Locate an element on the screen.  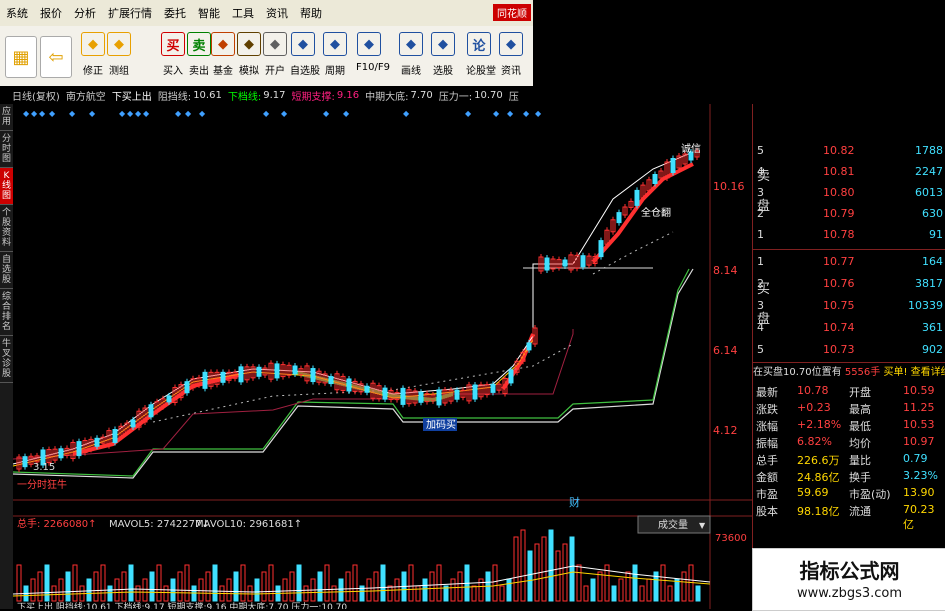
quote-row: 振幅 6.82% 均价 10.97 is located at coordinates (849, 442).